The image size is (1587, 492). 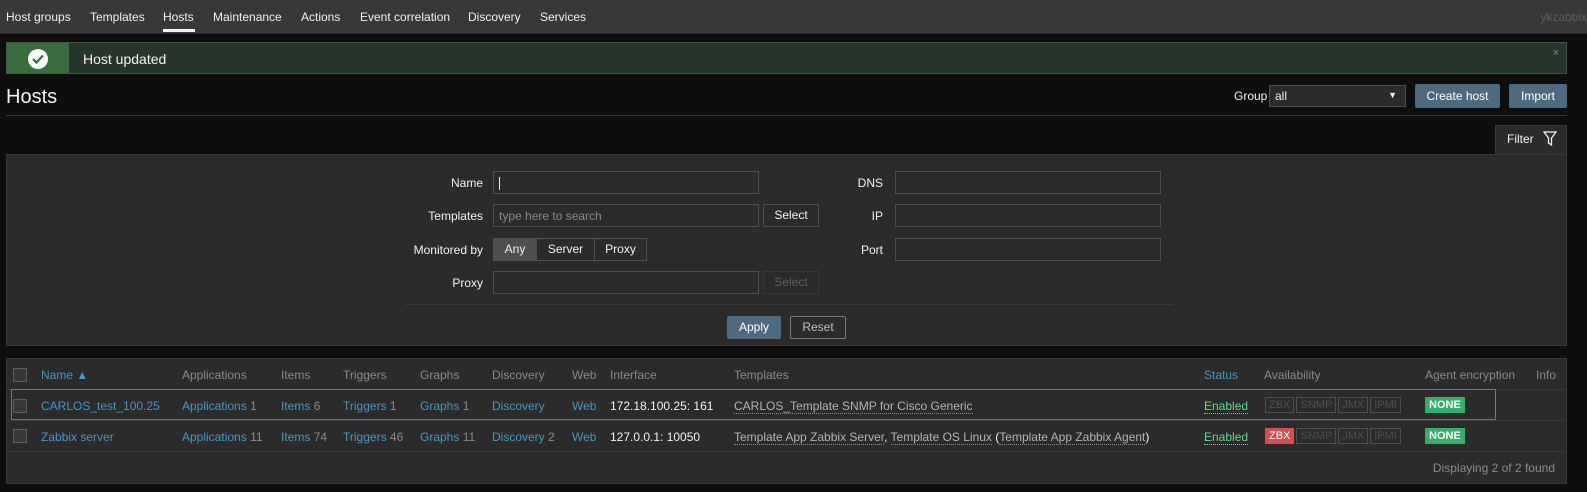 What do you see at coordinates (1028, 215) in the screenshot?
I see `ip-input` at bounding box center [1028, 215].